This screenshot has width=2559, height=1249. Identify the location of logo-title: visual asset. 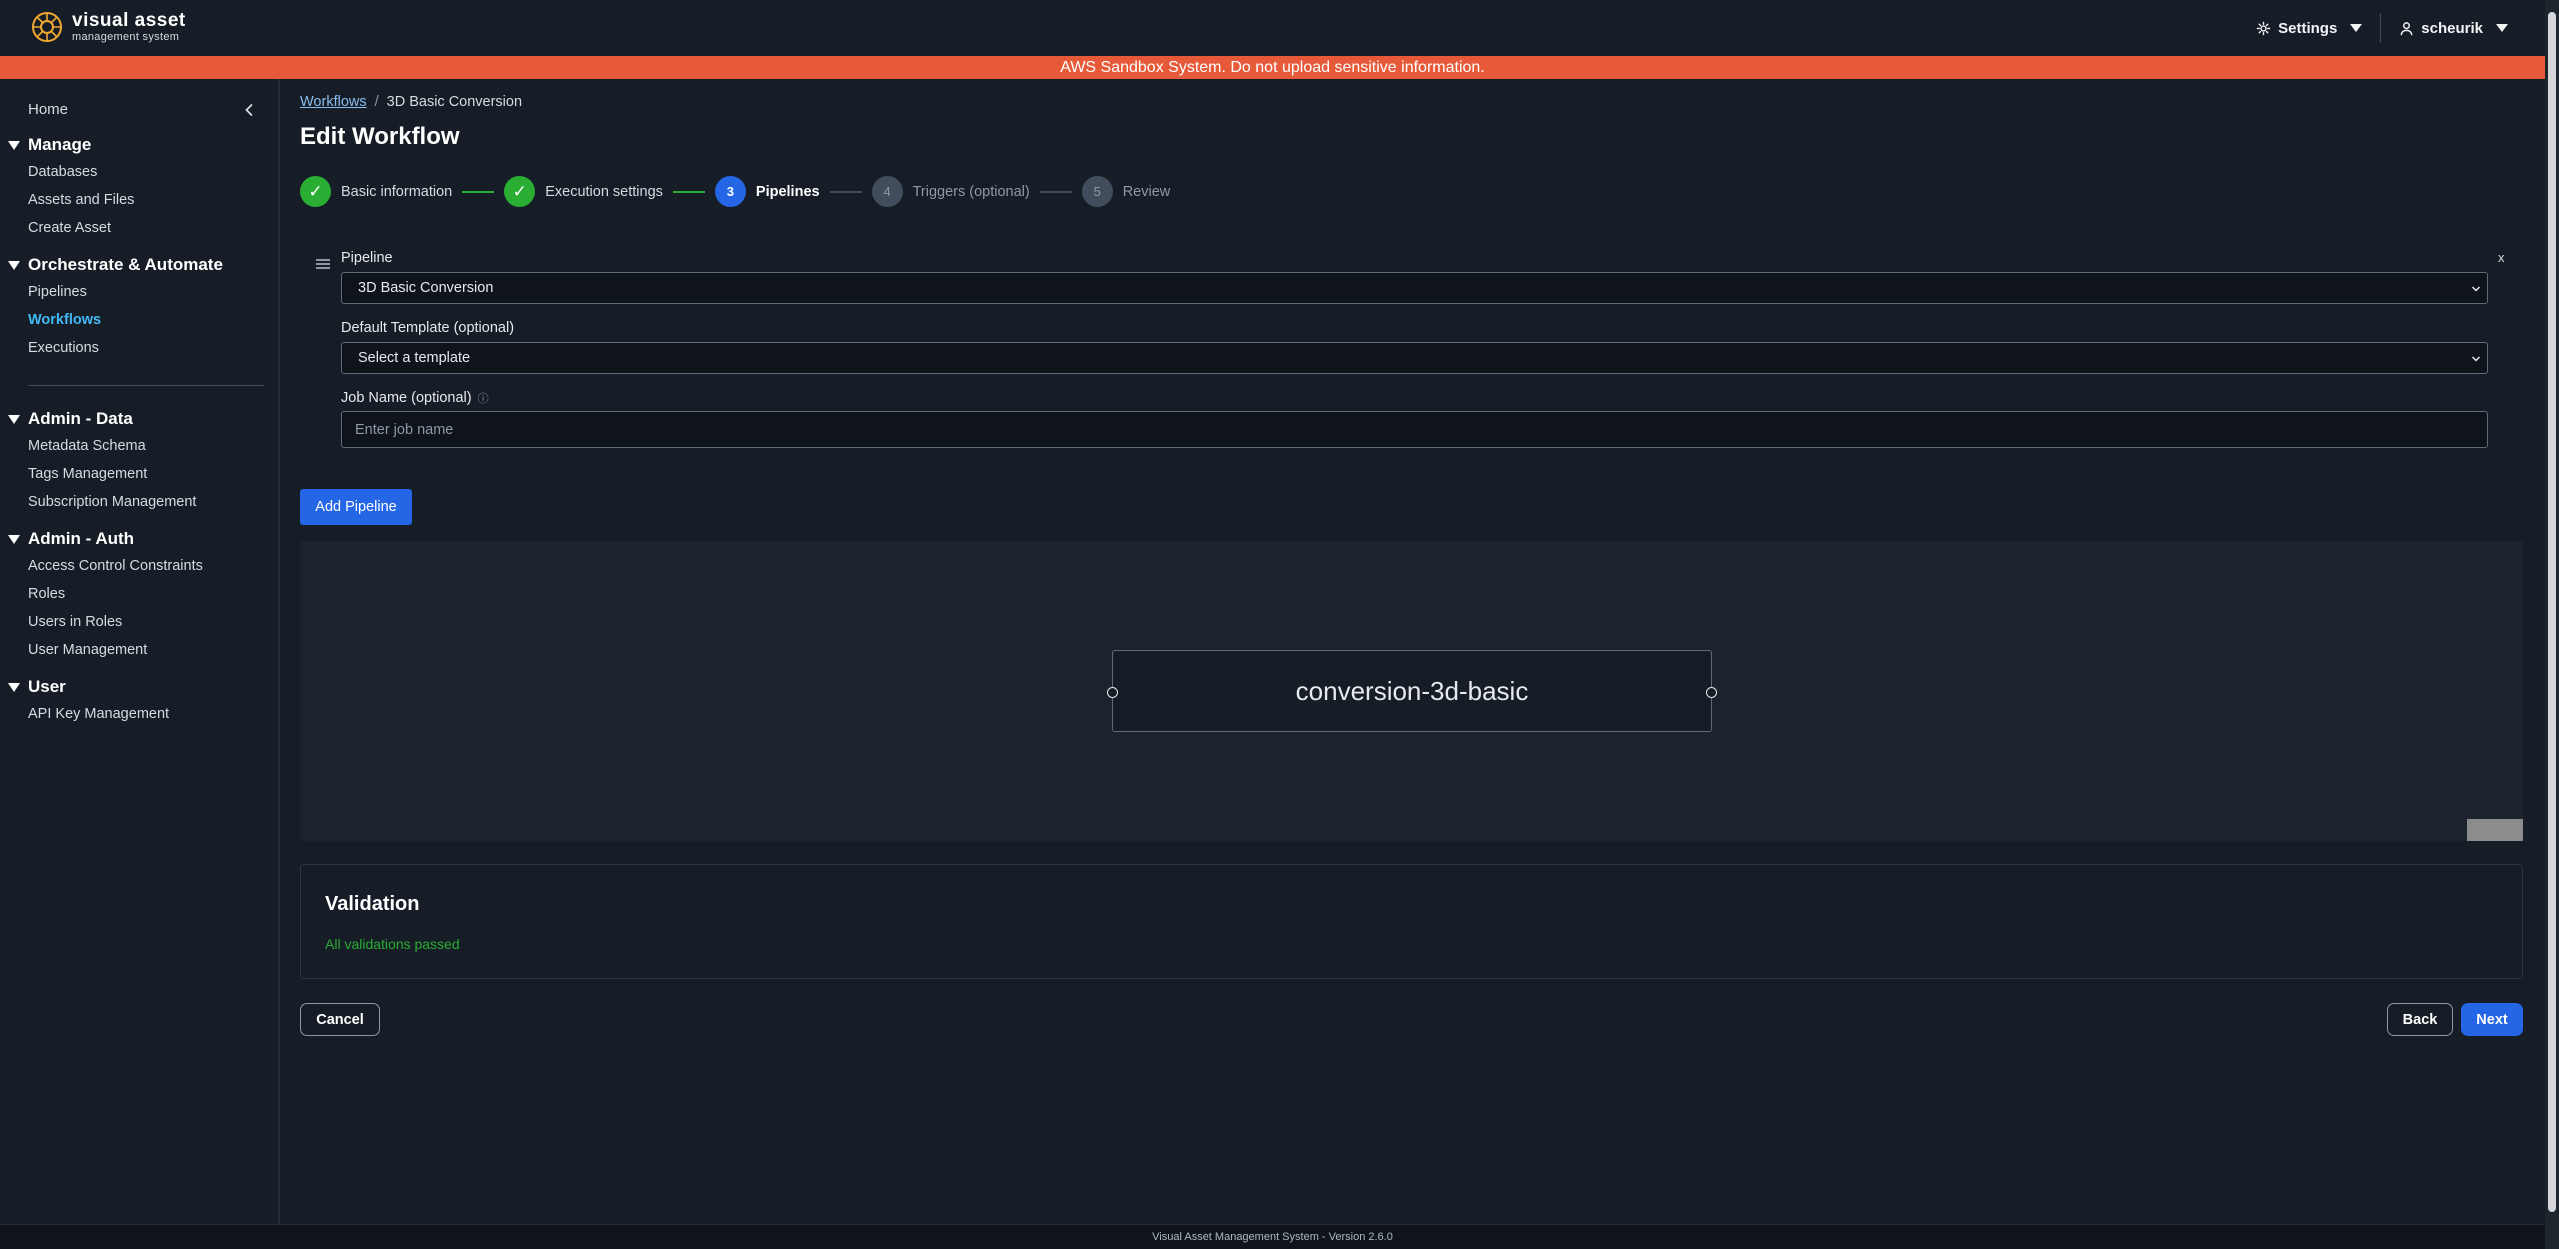
(129, 20).